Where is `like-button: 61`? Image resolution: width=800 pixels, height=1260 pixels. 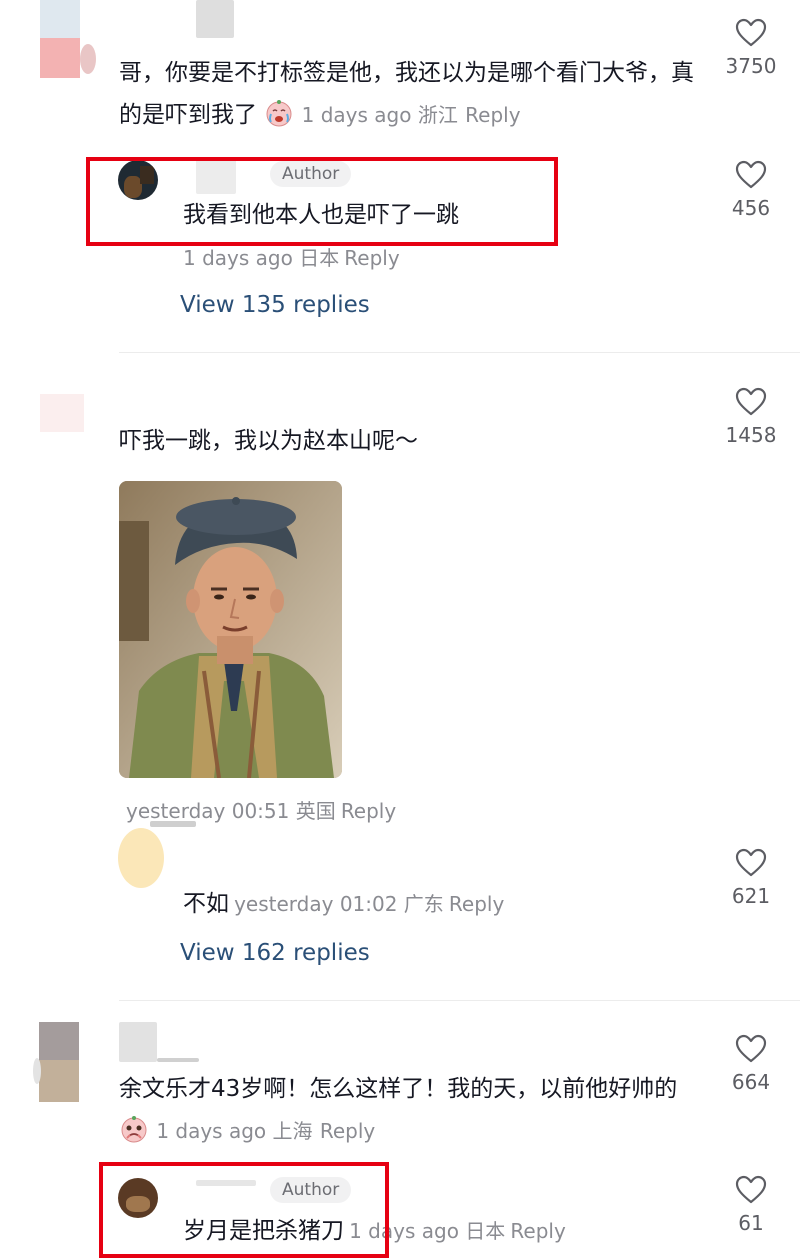 like-button: 61 is located at coordinates (751, 1205).